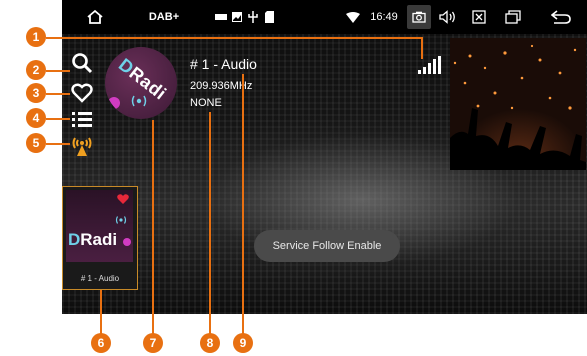 This screenshot has width=587, height=356. What do you see at coordinates (164, 17) in the screenshot?
I see `mode-label: DAB+` at bounding box center [164, 17].